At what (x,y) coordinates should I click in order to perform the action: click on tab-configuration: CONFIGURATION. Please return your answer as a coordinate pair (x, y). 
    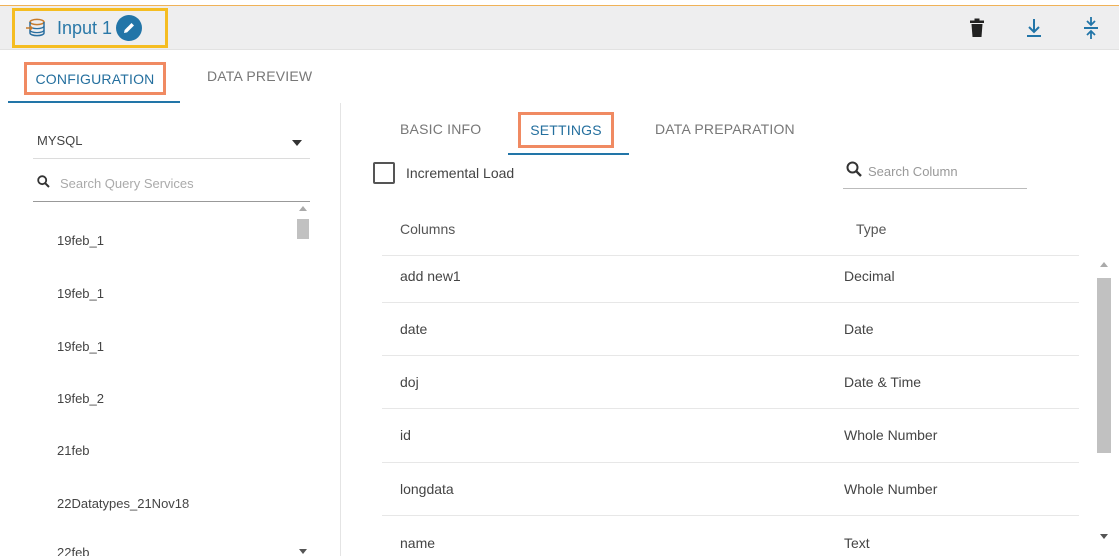
    Looking at the image, I should click on (95, 78).